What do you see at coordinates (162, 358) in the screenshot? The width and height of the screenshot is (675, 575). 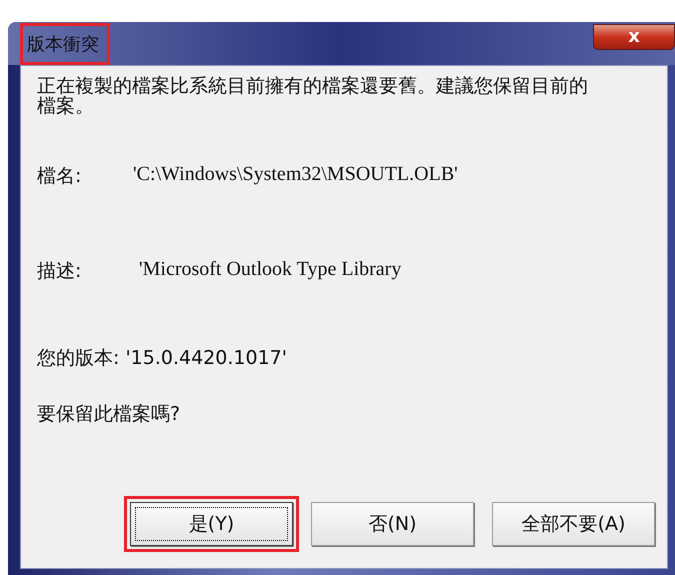 I see `version-text: 您的版本: '15.0.4420.1017'` at bounding box center [162, 358].